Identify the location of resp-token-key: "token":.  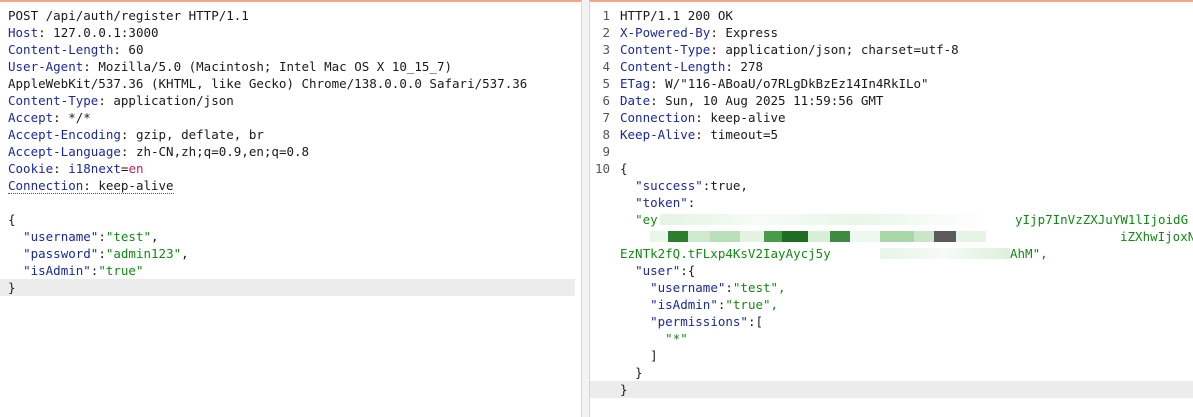
(665, 202).